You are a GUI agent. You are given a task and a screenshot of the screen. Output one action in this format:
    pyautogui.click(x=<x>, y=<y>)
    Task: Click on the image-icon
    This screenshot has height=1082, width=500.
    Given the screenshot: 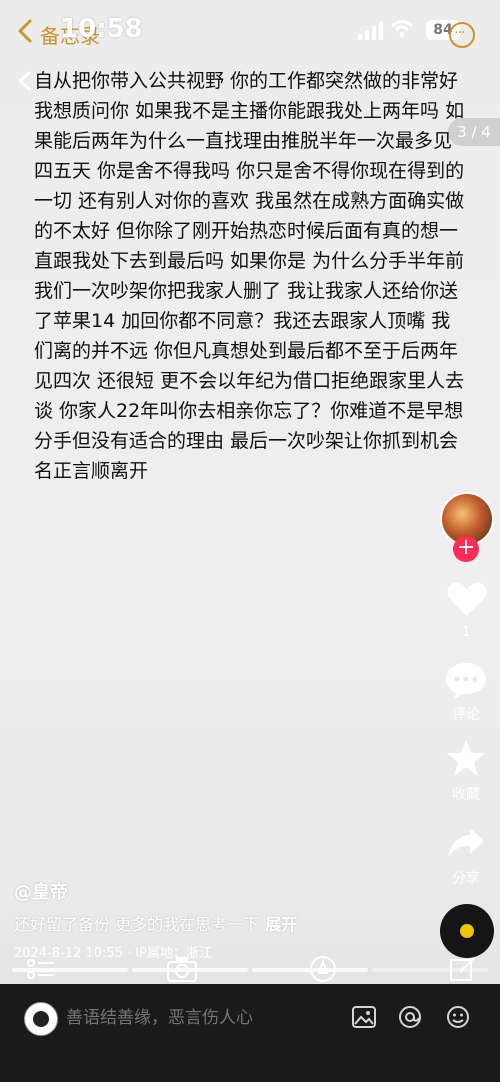 What is the action you would take?
    pyautogui.click(x=364, y=1017)
    